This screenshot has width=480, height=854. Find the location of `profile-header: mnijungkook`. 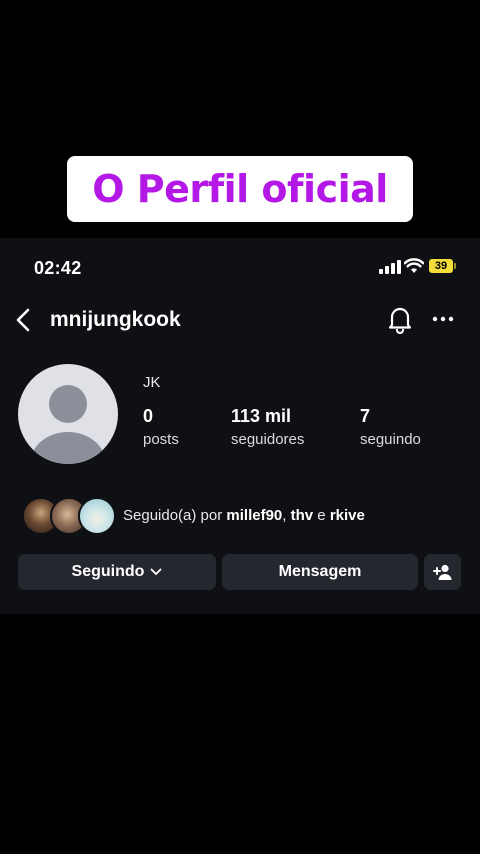

profile-header: mnijungkook is located at coordinates (240, 320).